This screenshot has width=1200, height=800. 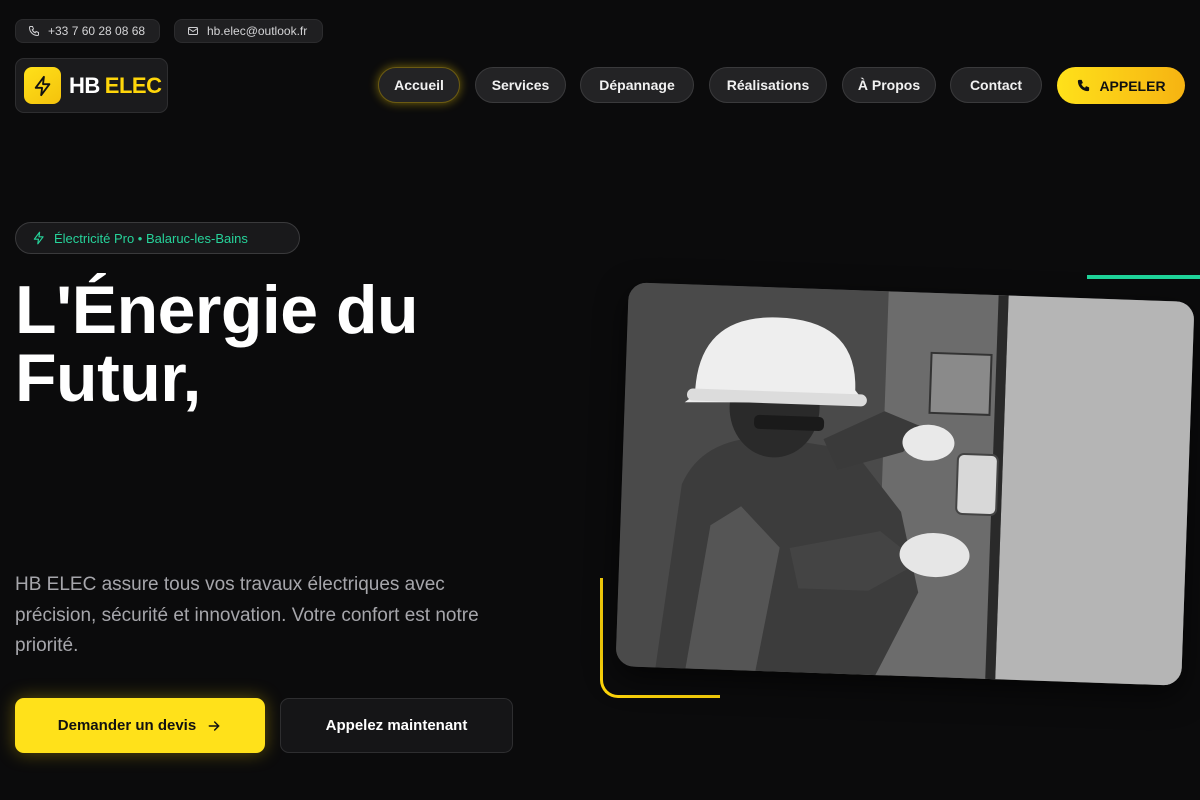 What do you see at coordinates (1132, 85) in the screenshot?
I see `call-button-label: APPELER` at bounding box center [1132, 85].